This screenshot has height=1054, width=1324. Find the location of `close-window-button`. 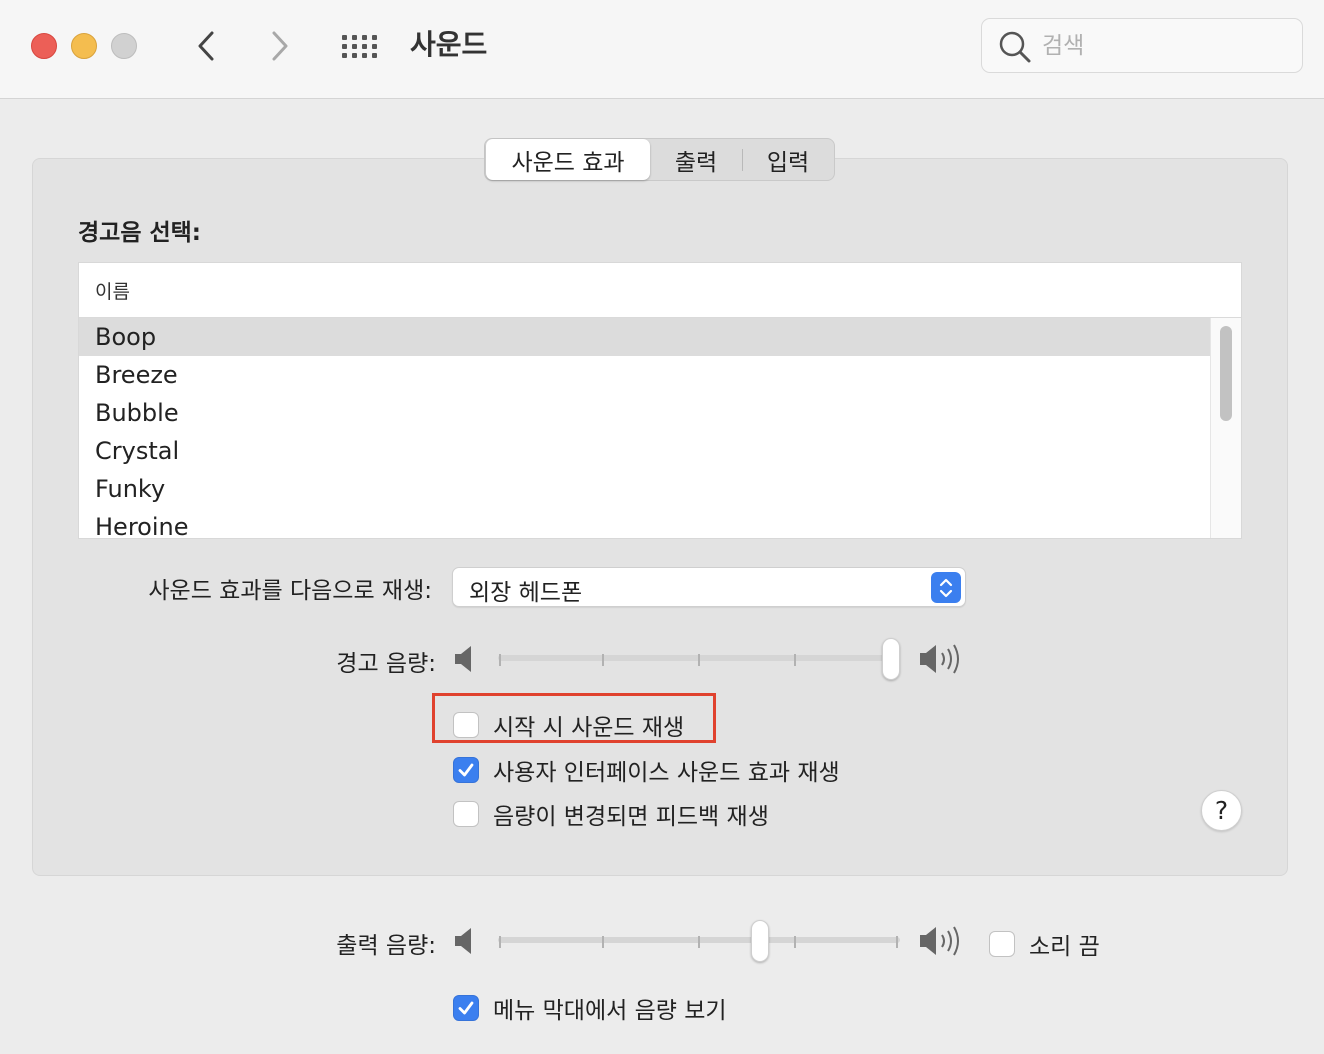

close-window-button is located at coordinates (44, 46).